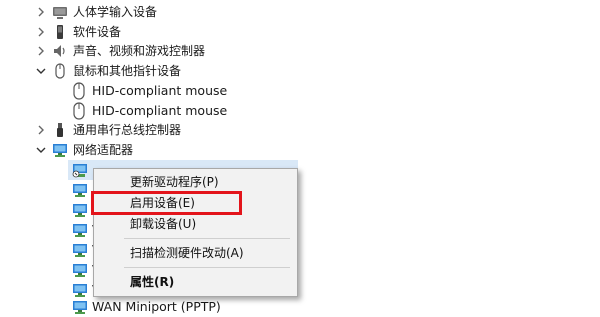  I want to click on network-icon, so click(60, 150).